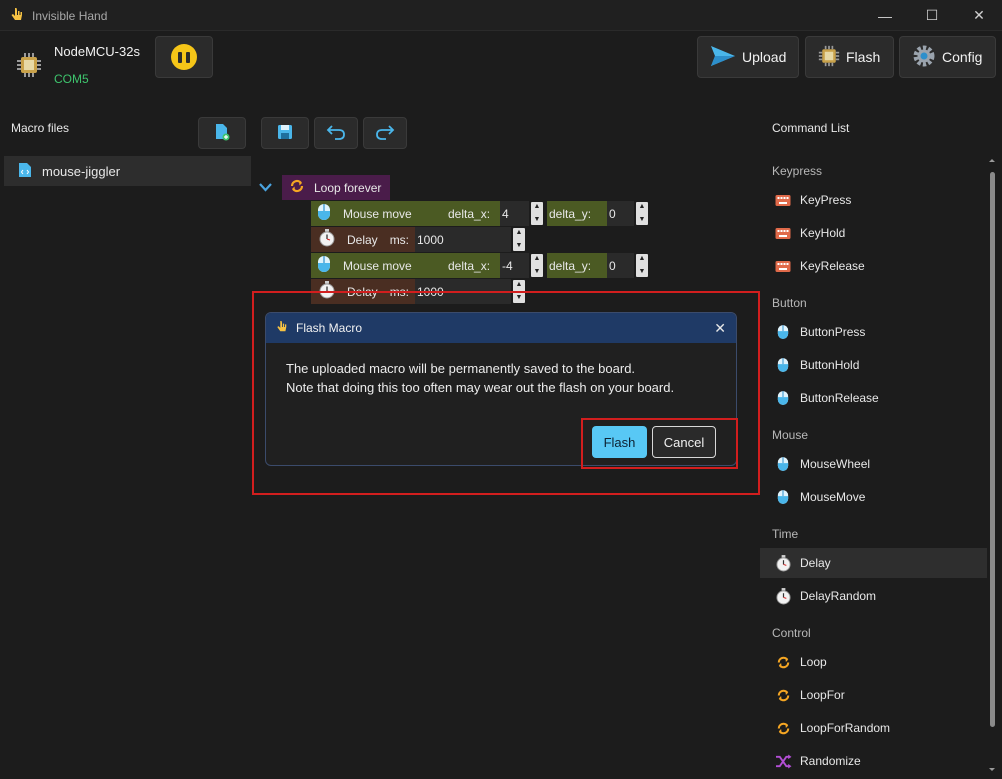 This screenshot has height=779, width=1002. What do you see at coordinates (924, 57) in the screenshot?
I see `gear-icon` at bounding box center [924, 57].